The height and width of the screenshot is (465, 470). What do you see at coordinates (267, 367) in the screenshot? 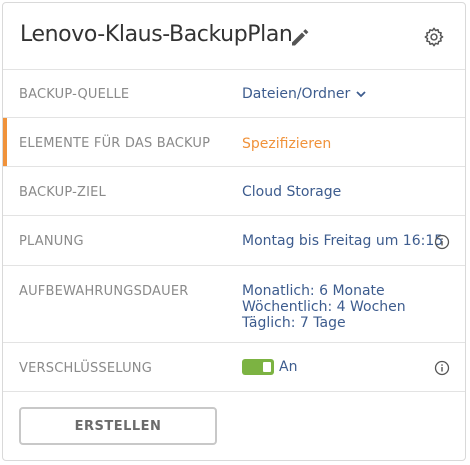
I see `toggle-knob` at bounding box center [267, 367].